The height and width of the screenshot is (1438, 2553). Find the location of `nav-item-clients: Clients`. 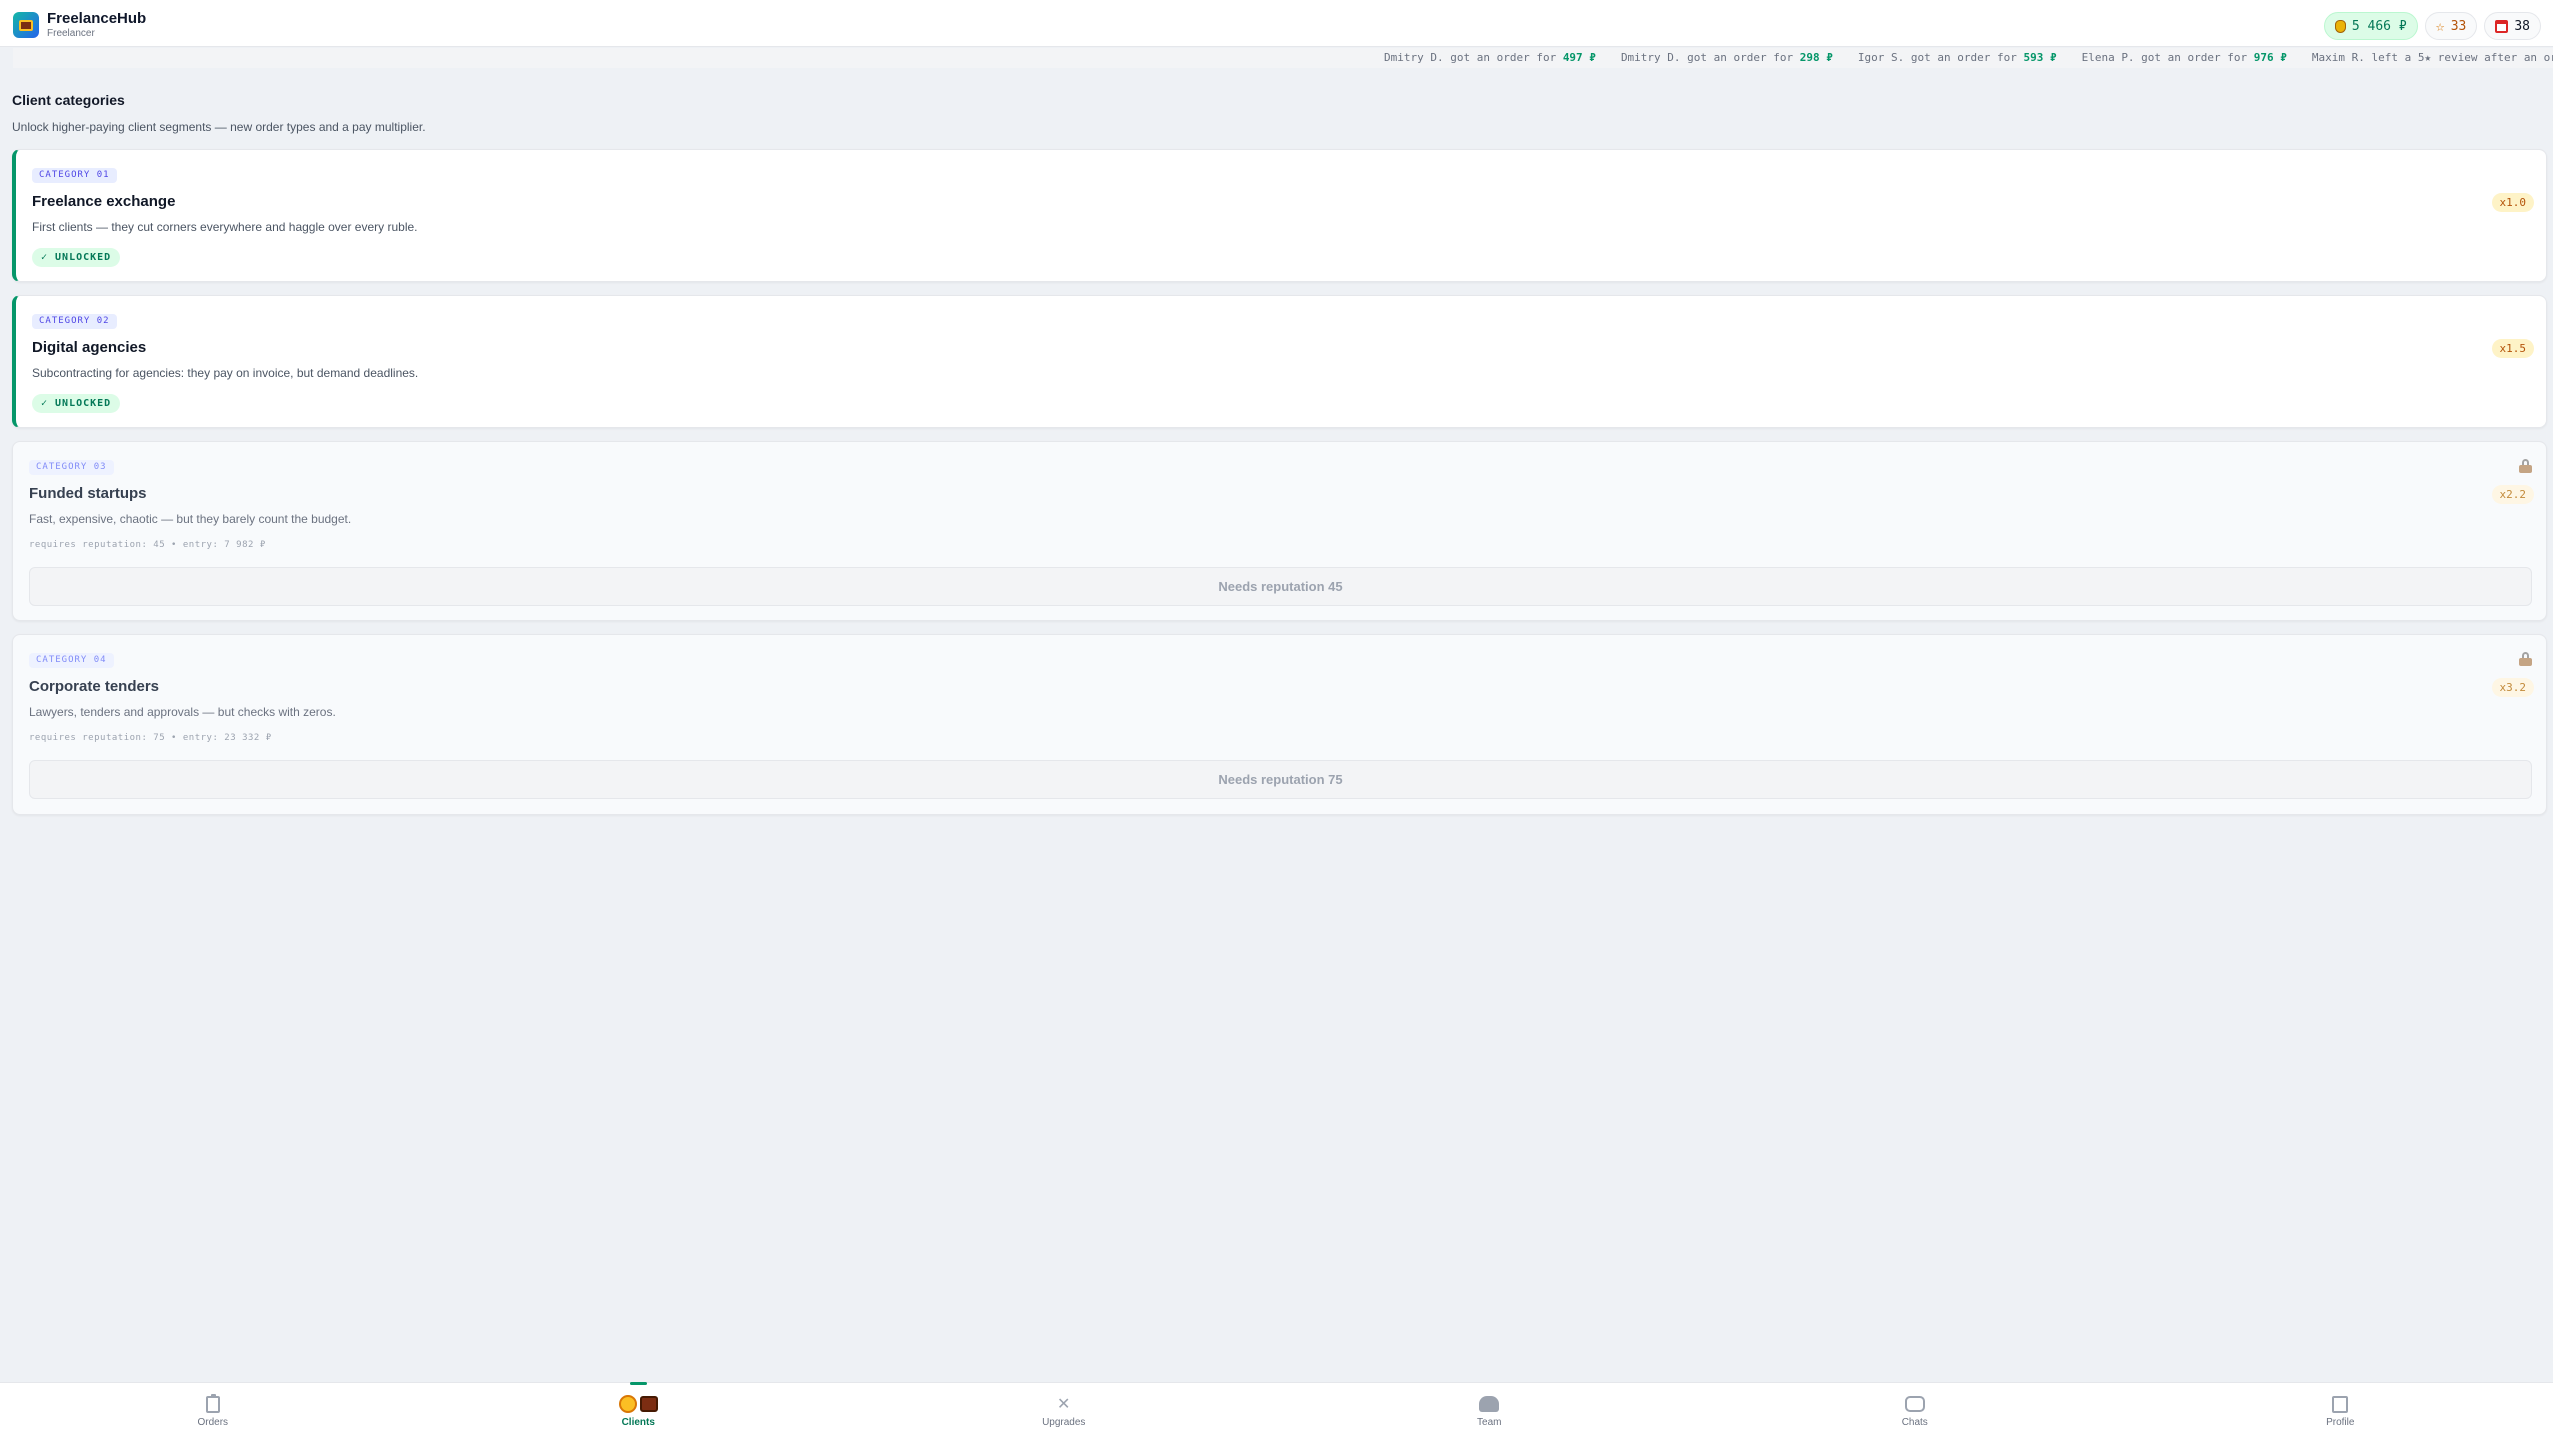

nav-item-clients: Clients is located at coordinates (639, 1410).